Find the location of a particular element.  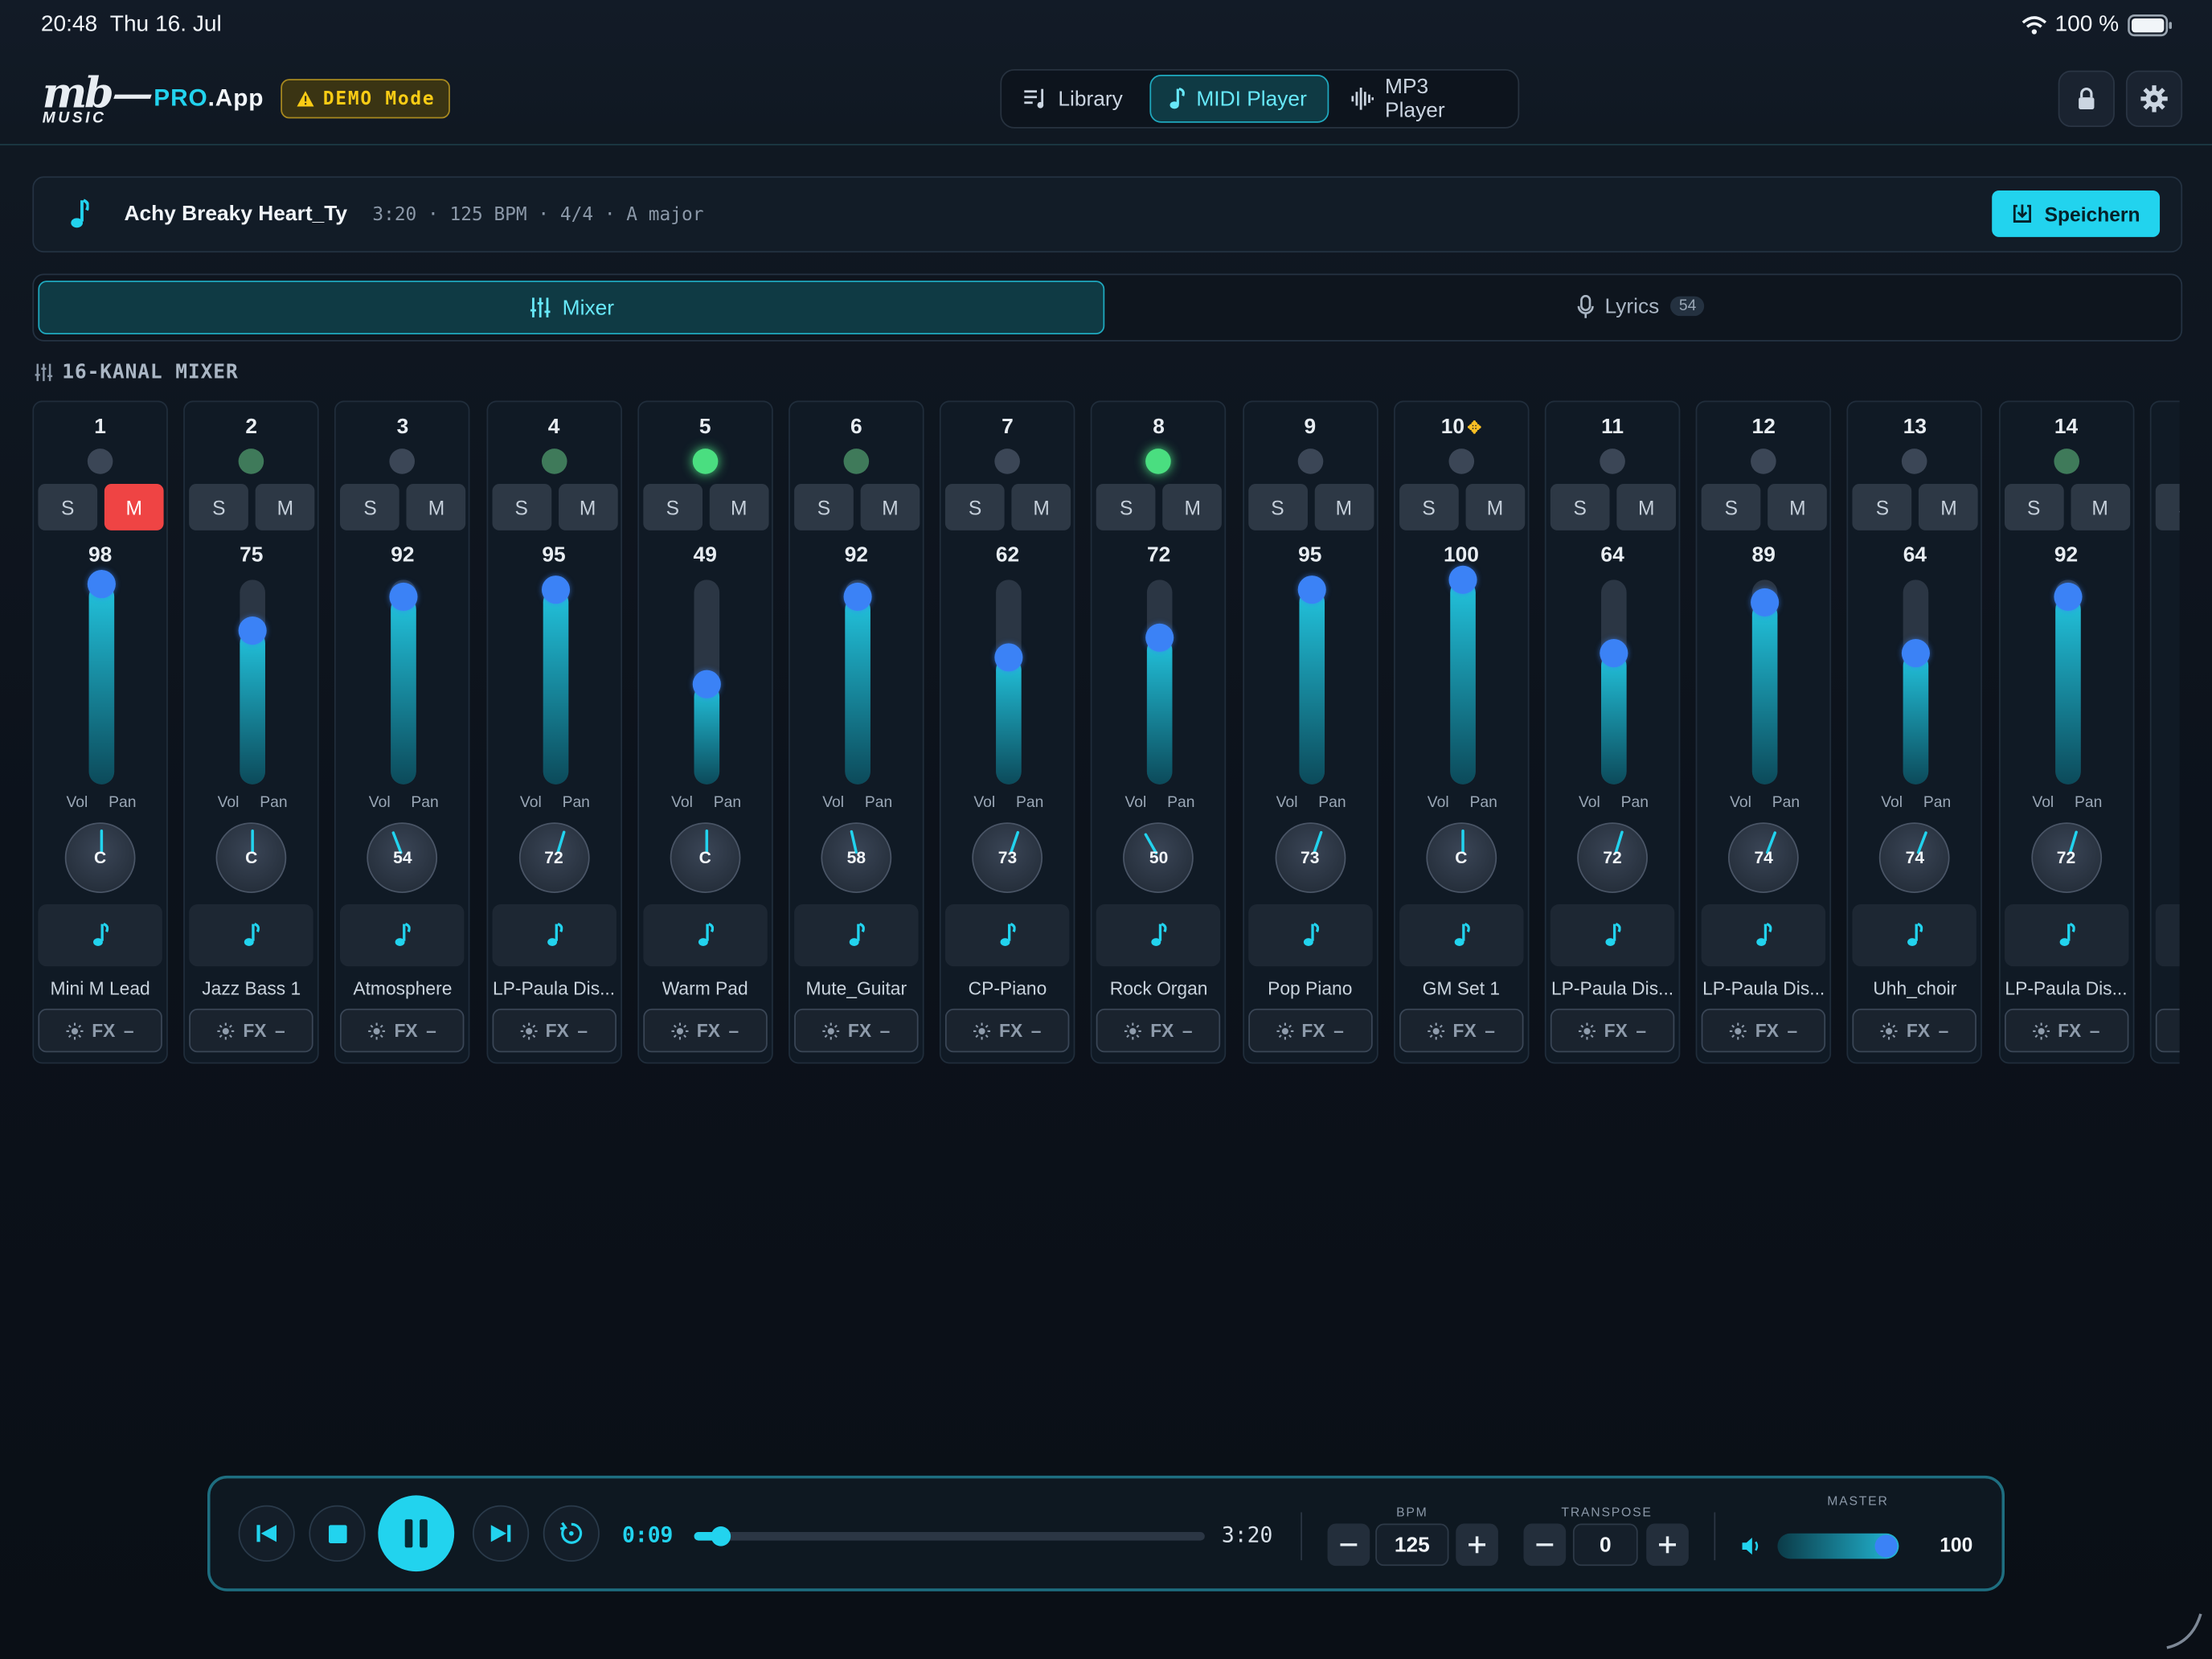

settings-button is located at coordinates (2154, 98).